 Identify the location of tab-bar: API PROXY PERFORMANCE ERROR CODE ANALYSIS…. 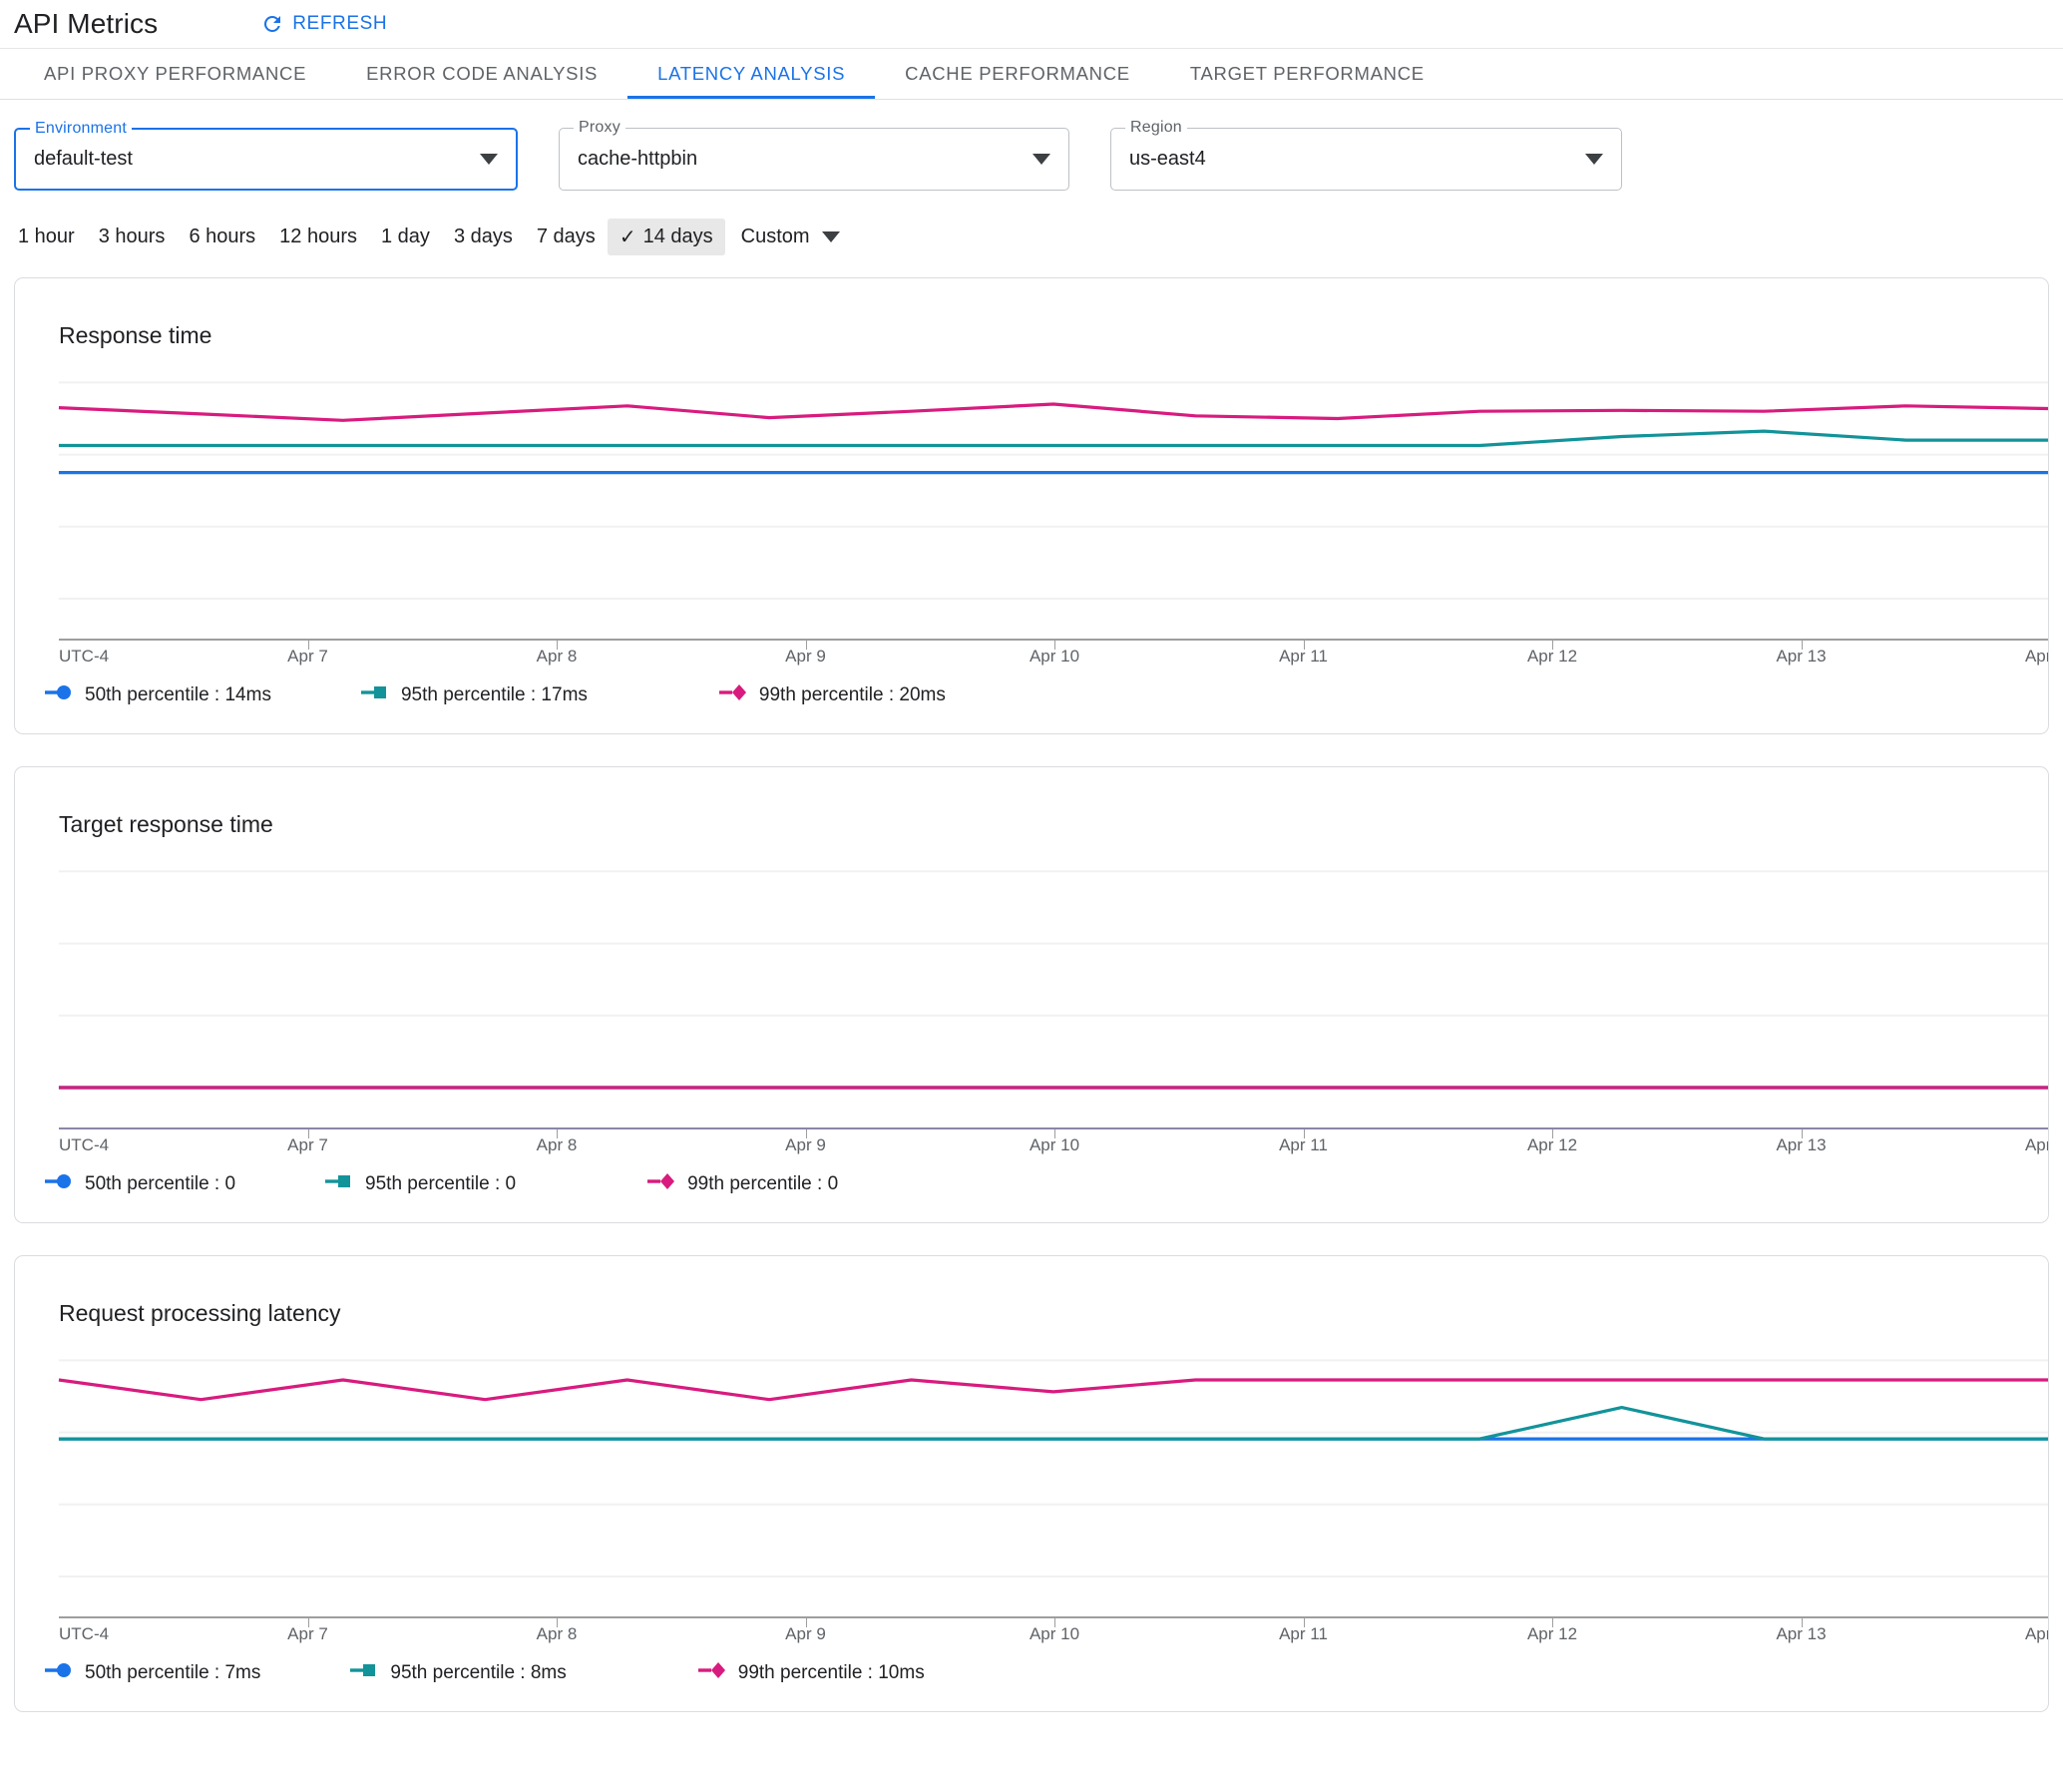
(1031, 74).